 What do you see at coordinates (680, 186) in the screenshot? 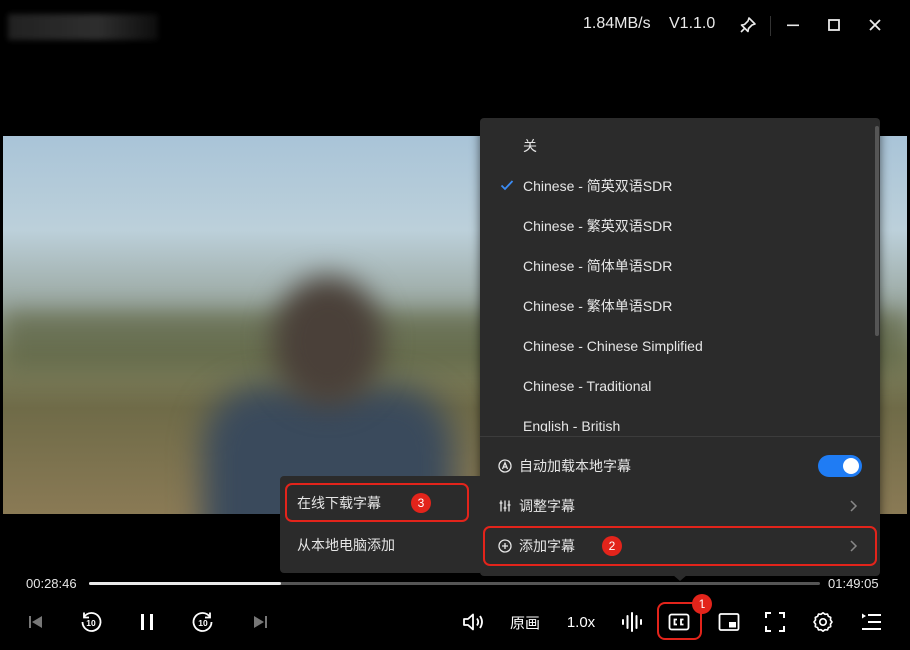
I see `subtitle-track-selected: Chinese - 简英双语SDR` at bounding box center [680, 186].